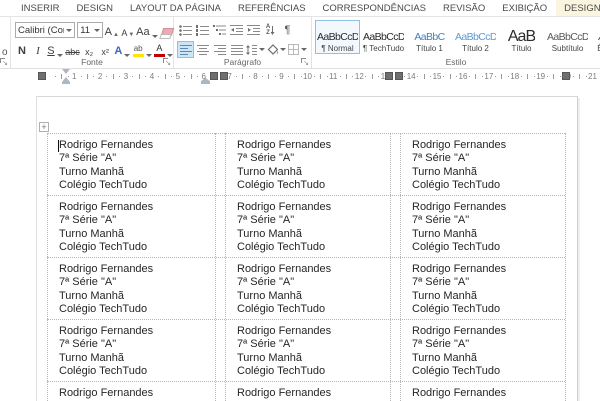 The height and width of the screenshot is (401, 600). I want to click on first-line-indent-marker, so click(66, 71).